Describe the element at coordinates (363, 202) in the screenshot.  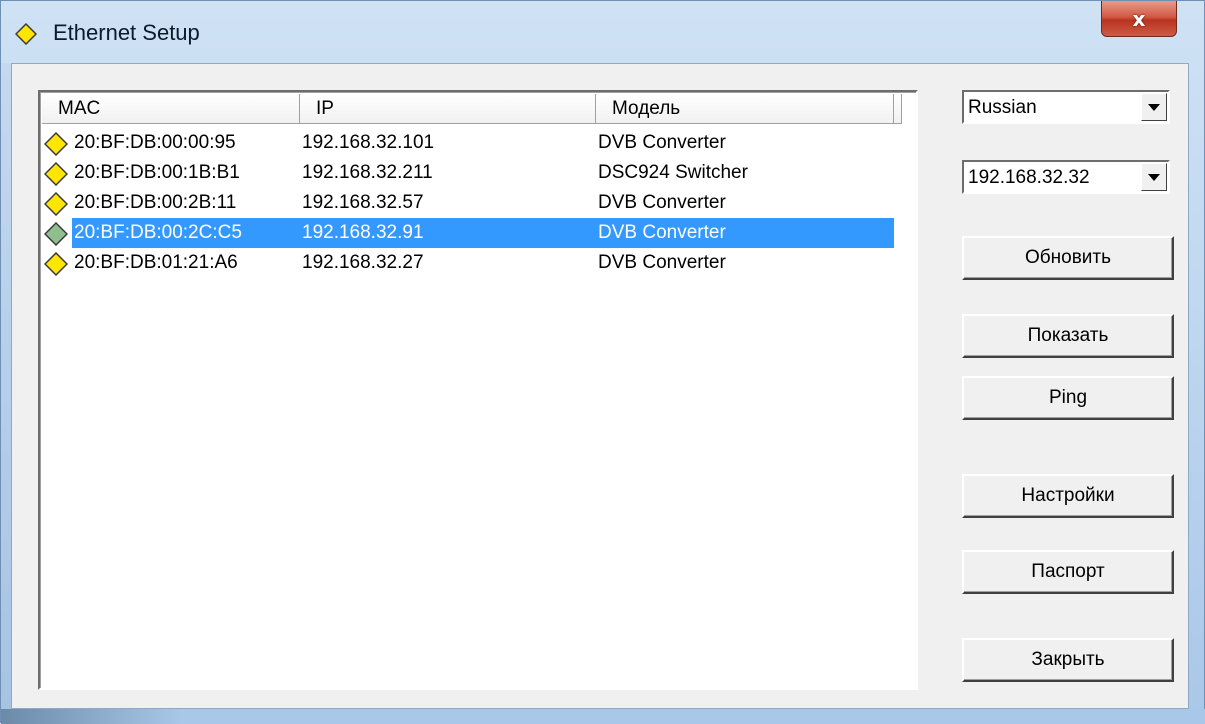
I see `device-ip: 192.168.32.57` at that location.